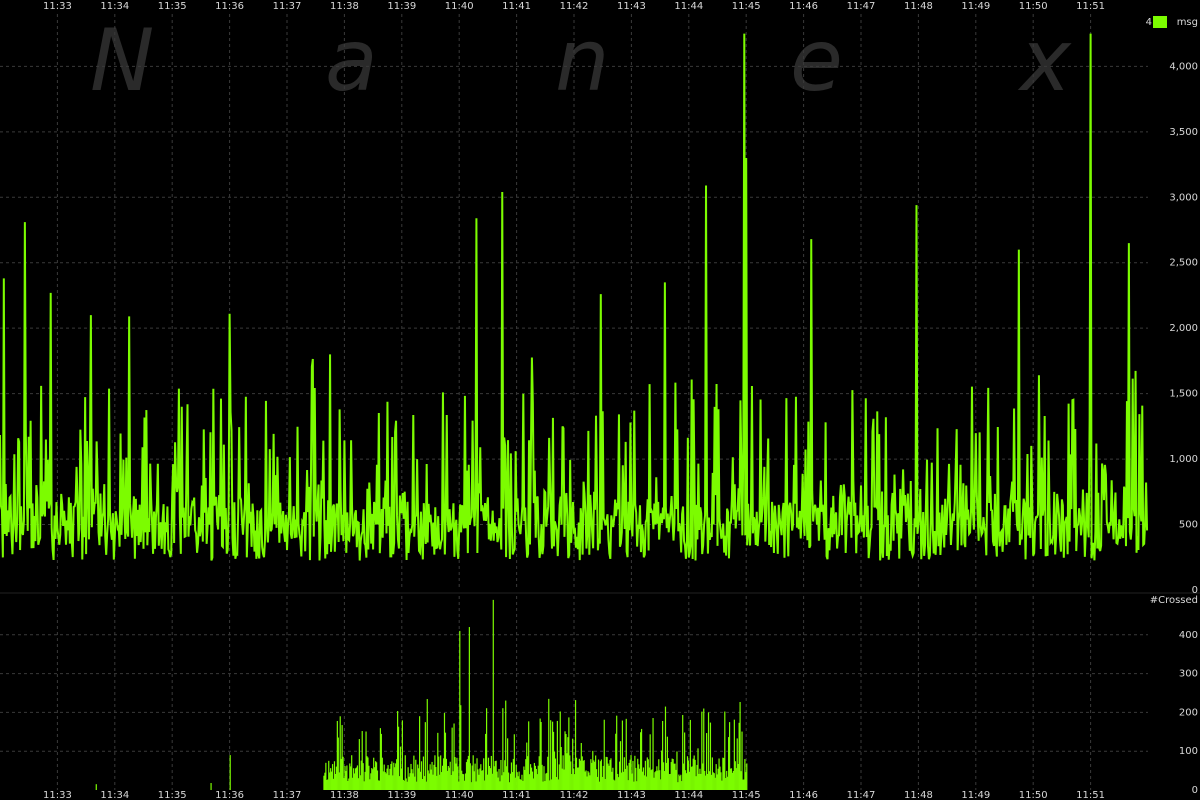 This screenshot has width=1200, height=800. I want to click on bottom-x-tick-label: 11:40, so click(459, 795).